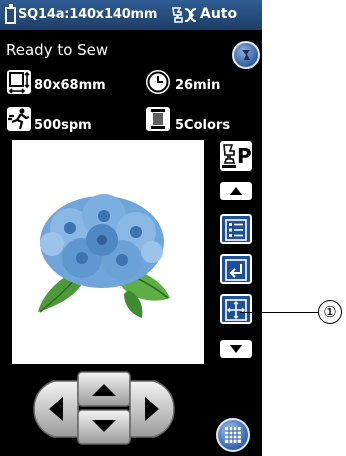 The width and height of the screenshot is (346, 456). Describe the element at coordinates (158, 82) in the screenshot. I see `clock-icon` at that location.